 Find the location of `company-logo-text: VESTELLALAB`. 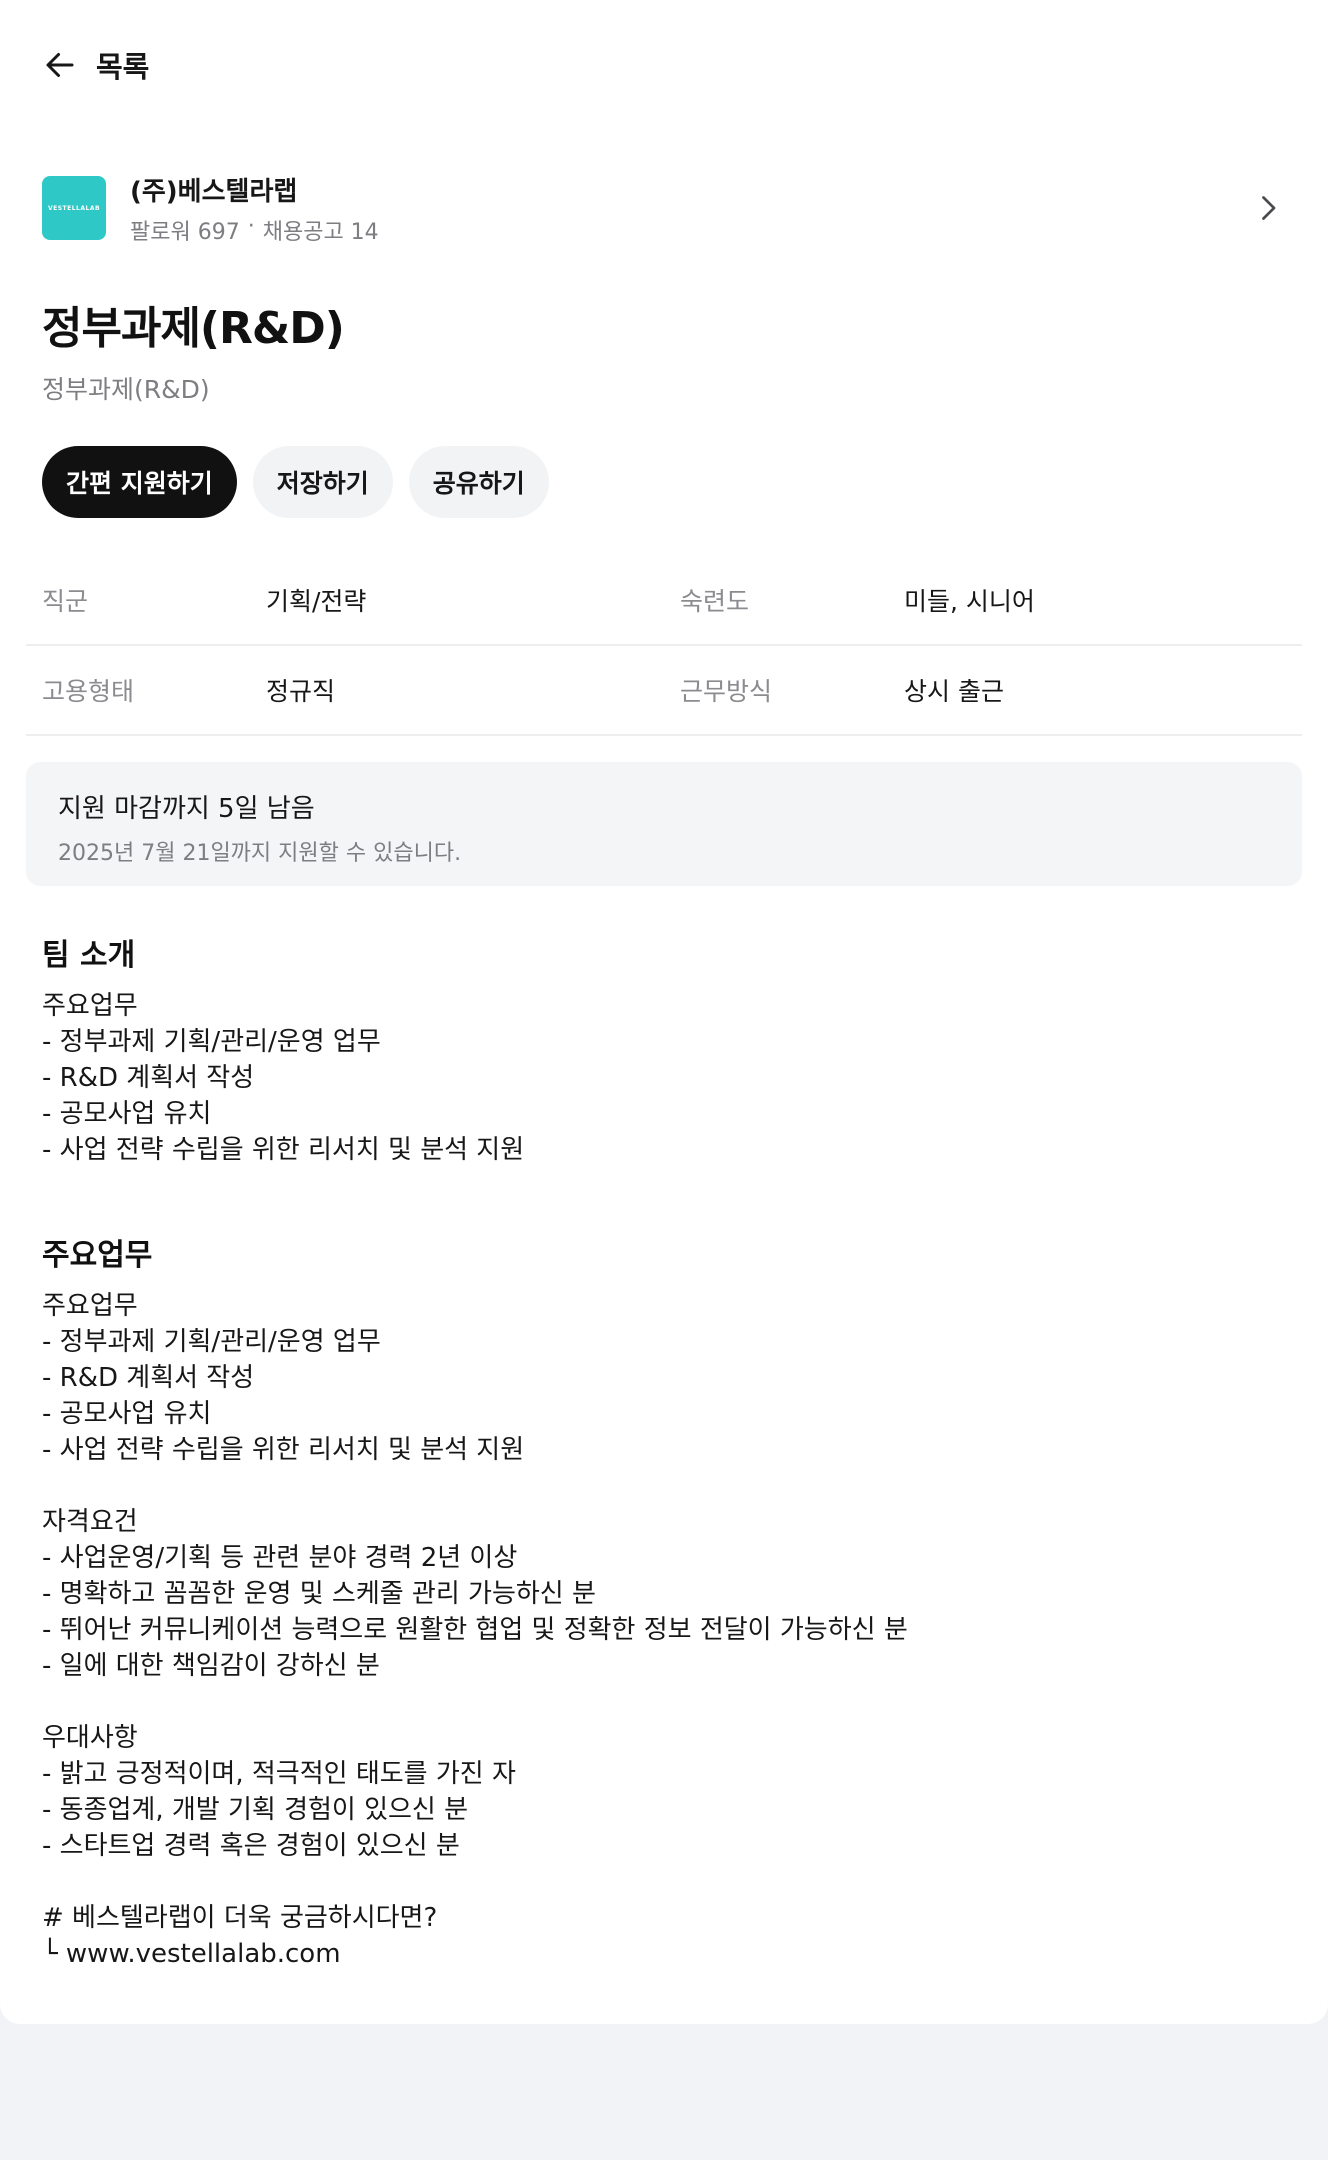

company-logo-text: VESTELLALAB is located at coordinates (74, 208).